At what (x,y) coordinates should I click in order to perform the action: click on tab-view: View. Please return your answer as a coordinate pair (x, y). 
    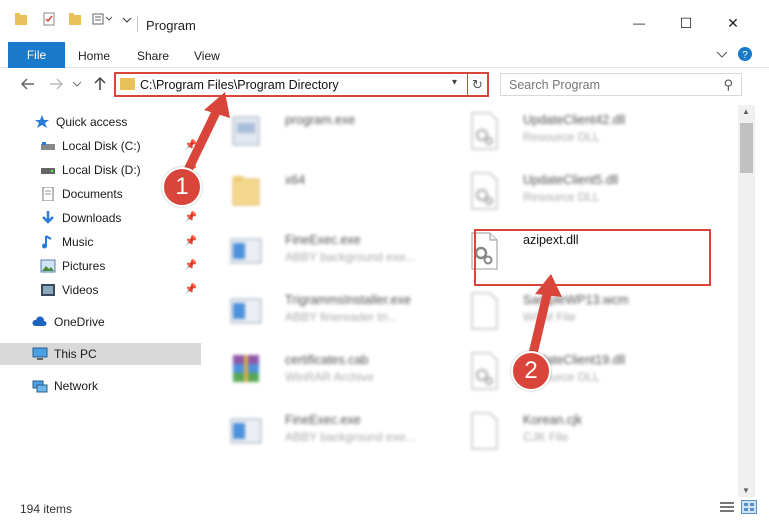
    Looking at the image, I should click on (207, 56).